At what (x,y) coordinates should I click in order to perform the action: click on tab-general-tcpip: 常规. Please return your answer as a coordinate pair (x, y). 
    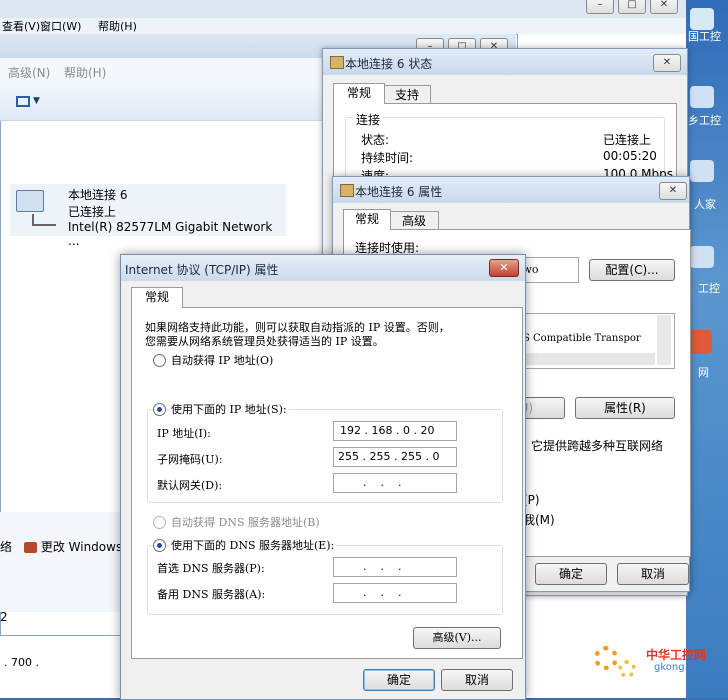
    Looking at the image, I should click on (157, 297).